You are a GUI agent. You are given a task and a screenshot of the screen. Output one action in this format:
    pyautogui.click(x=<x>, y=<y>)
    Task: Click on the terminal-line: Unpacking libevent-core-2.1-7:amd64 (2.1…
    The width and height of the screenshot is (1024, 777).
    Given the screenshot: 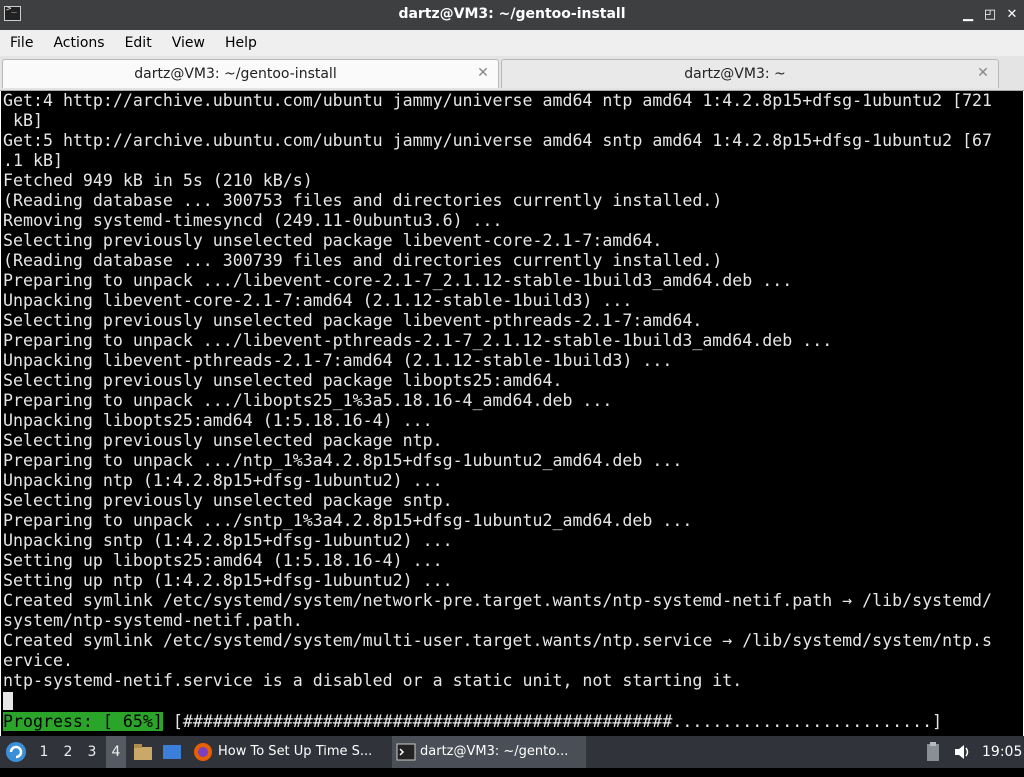 What is the action you would take?
    pyautogui.click(x=318, y=300)
    